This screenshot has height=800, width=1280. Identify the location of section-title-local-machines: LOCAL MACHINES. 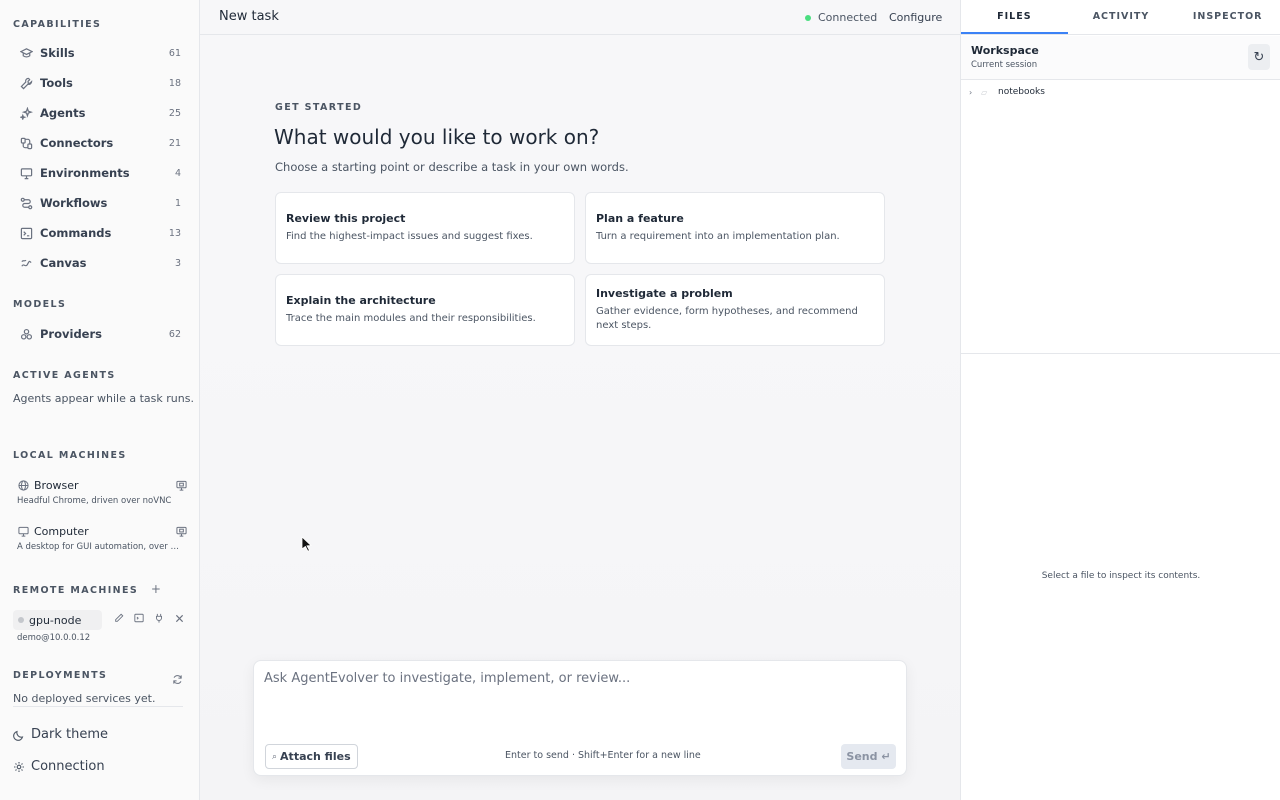
(70, 455).